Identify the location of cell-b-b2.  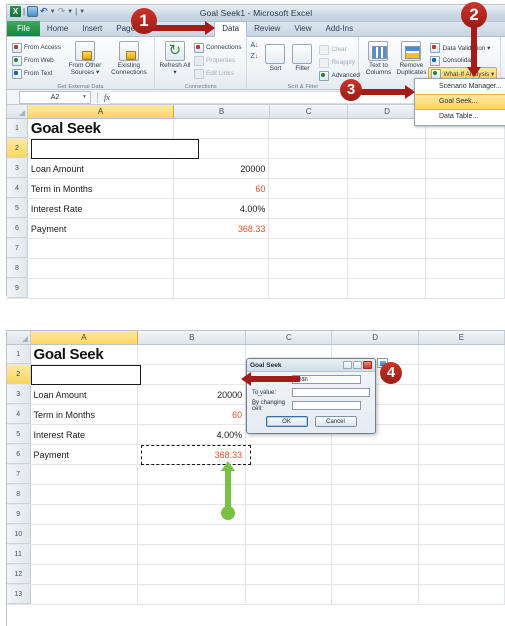
(192, 374).